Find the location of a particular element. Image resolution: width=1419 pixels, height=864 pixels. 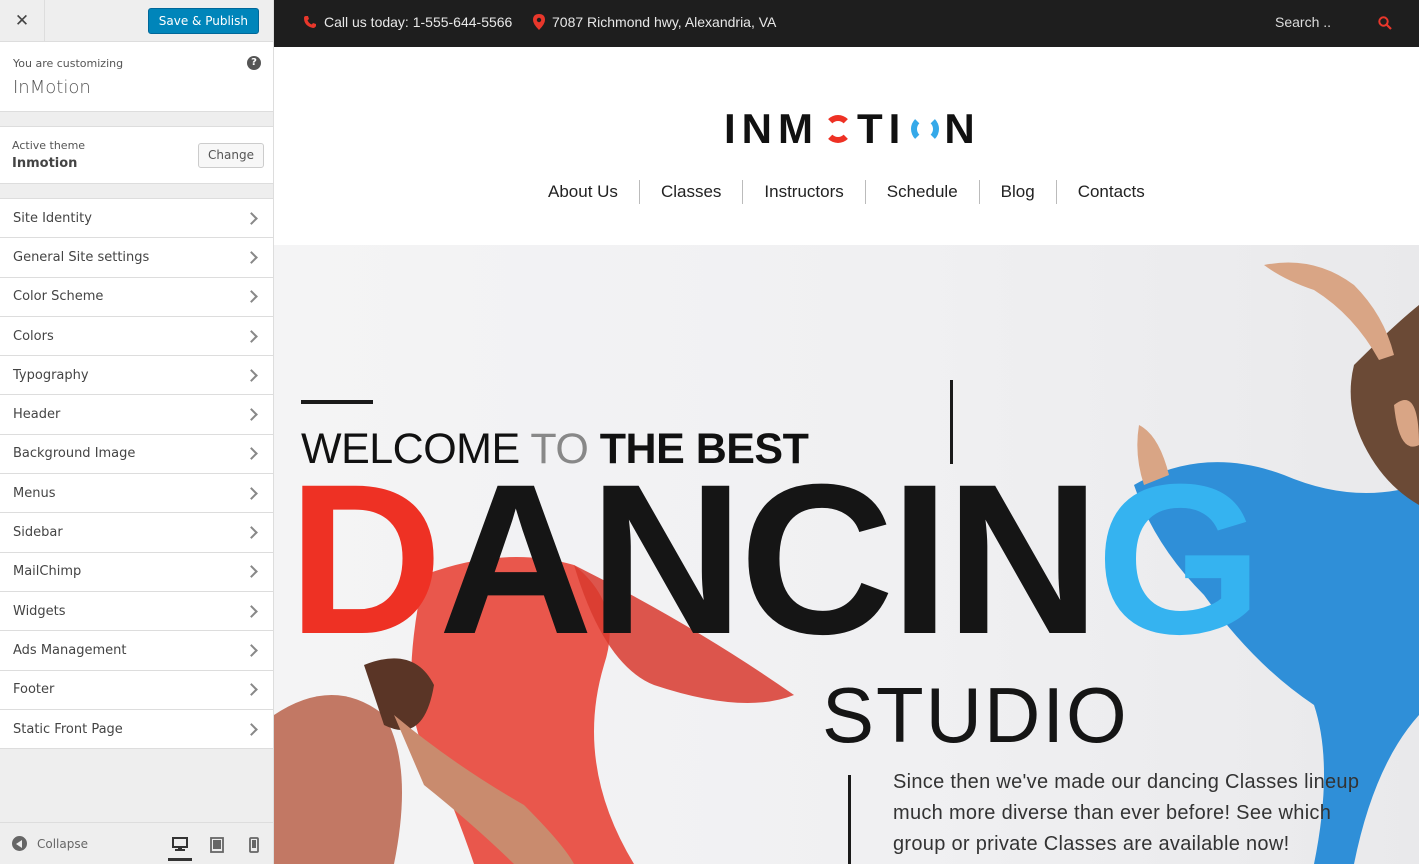

section-label: Ads Management is located at coordinates (70, 650).